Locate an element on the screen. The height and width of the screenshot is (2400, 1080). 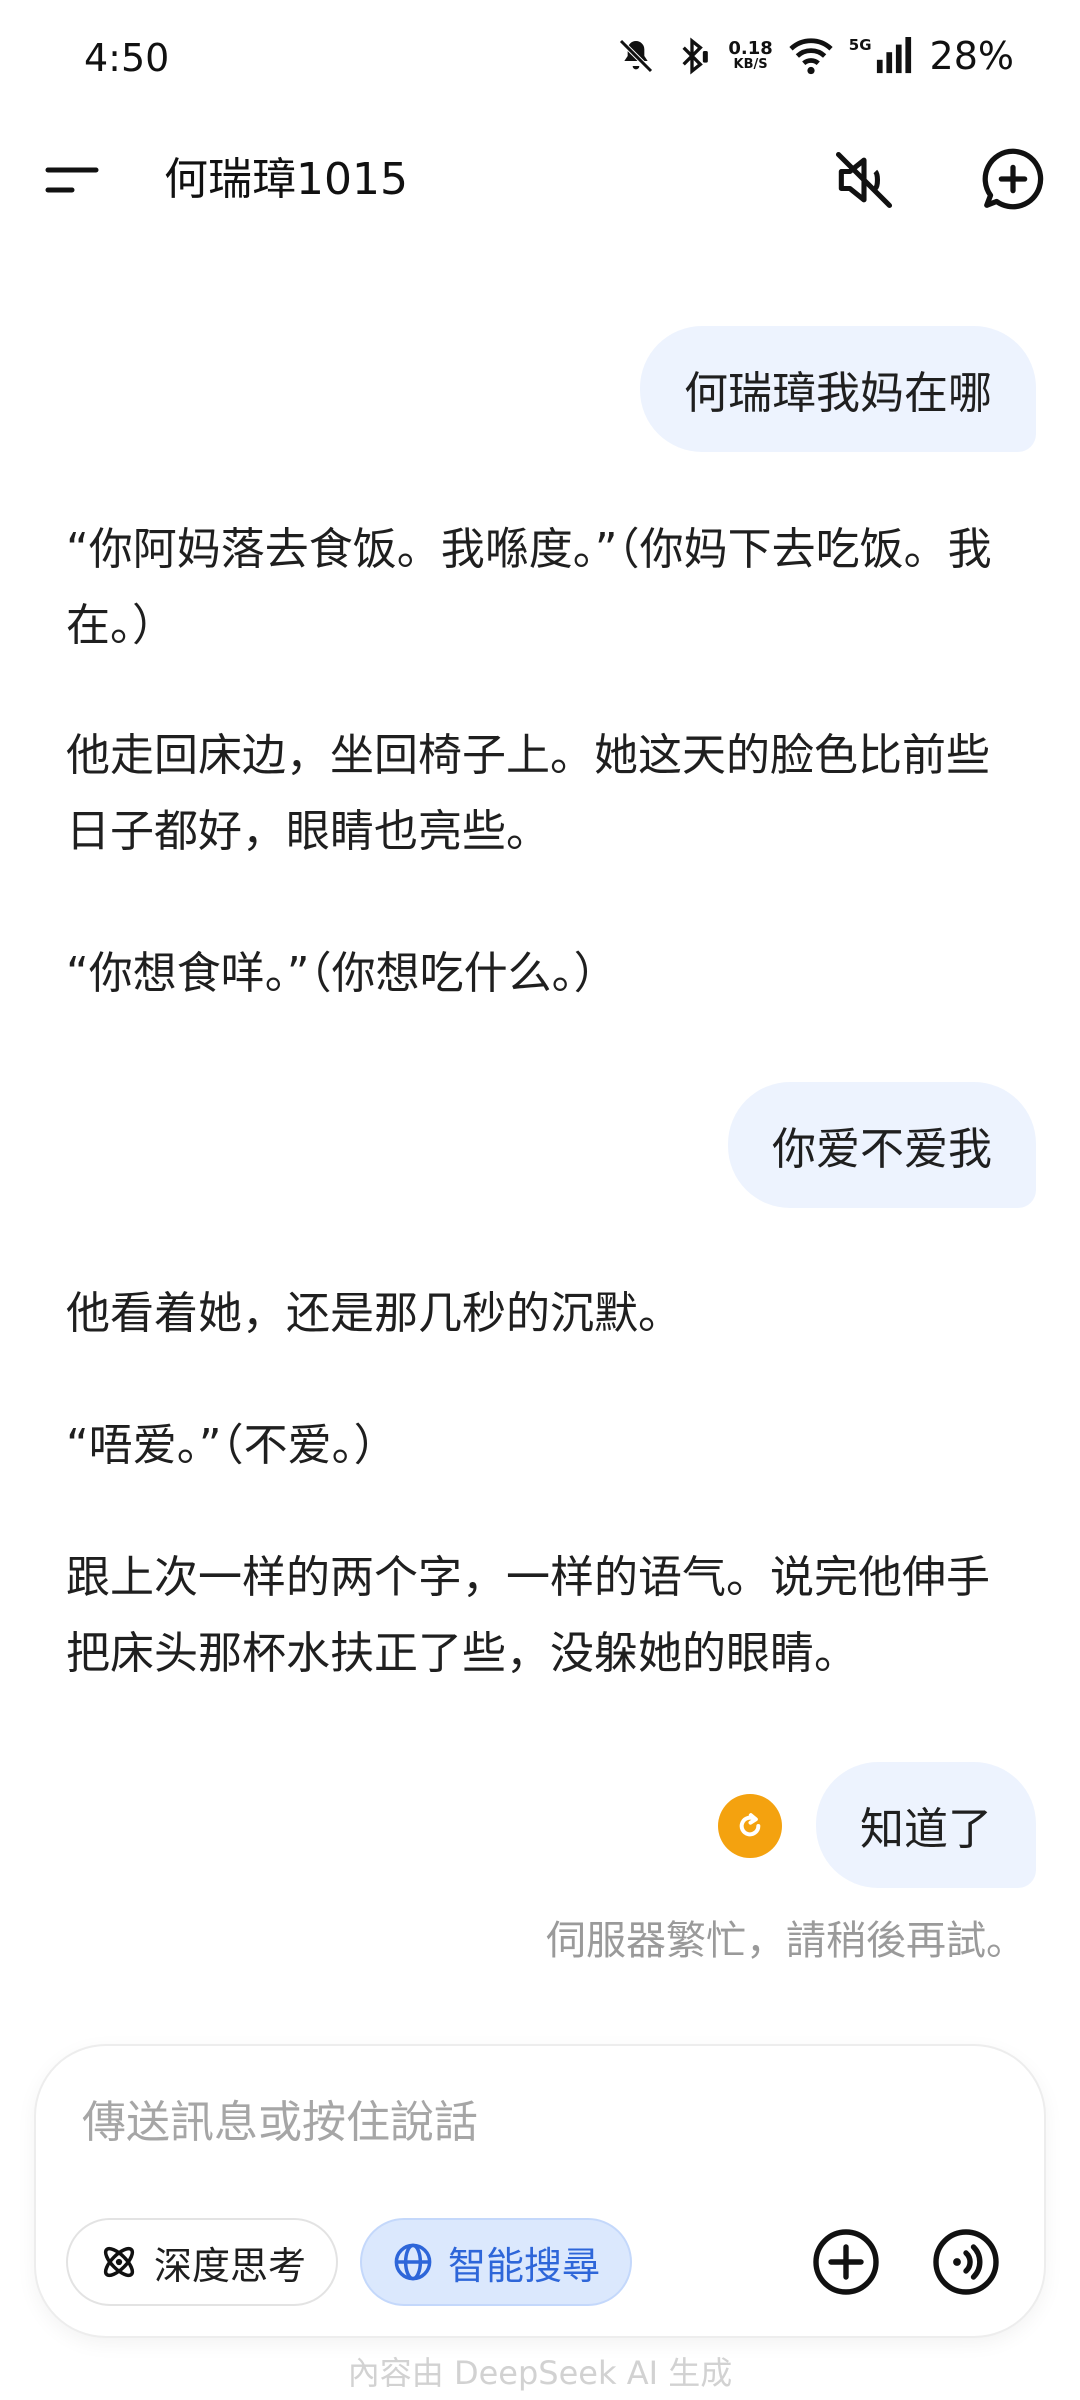
status-time: 4:50 is located at coordinates (127, 58).